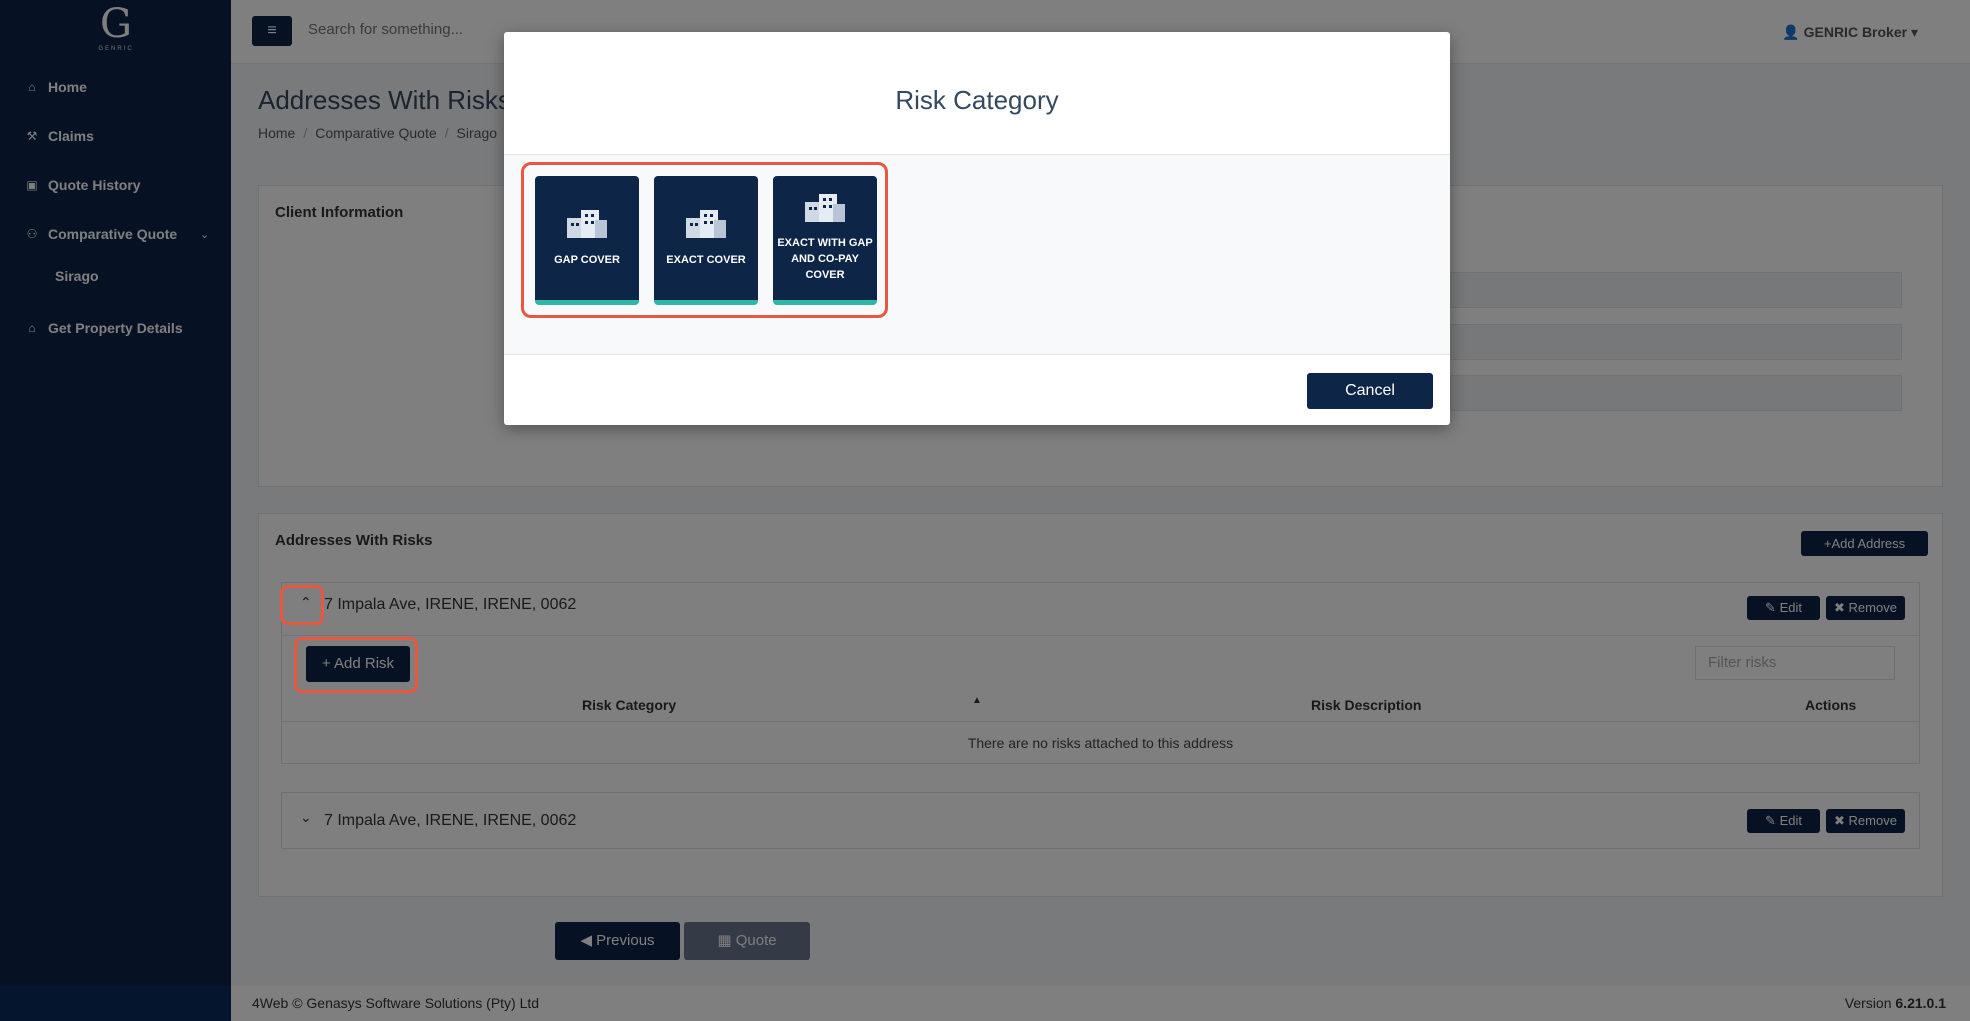 The image size is (1970, 1021). I want to click on modal-title: Risk Category, so click(977, 100).